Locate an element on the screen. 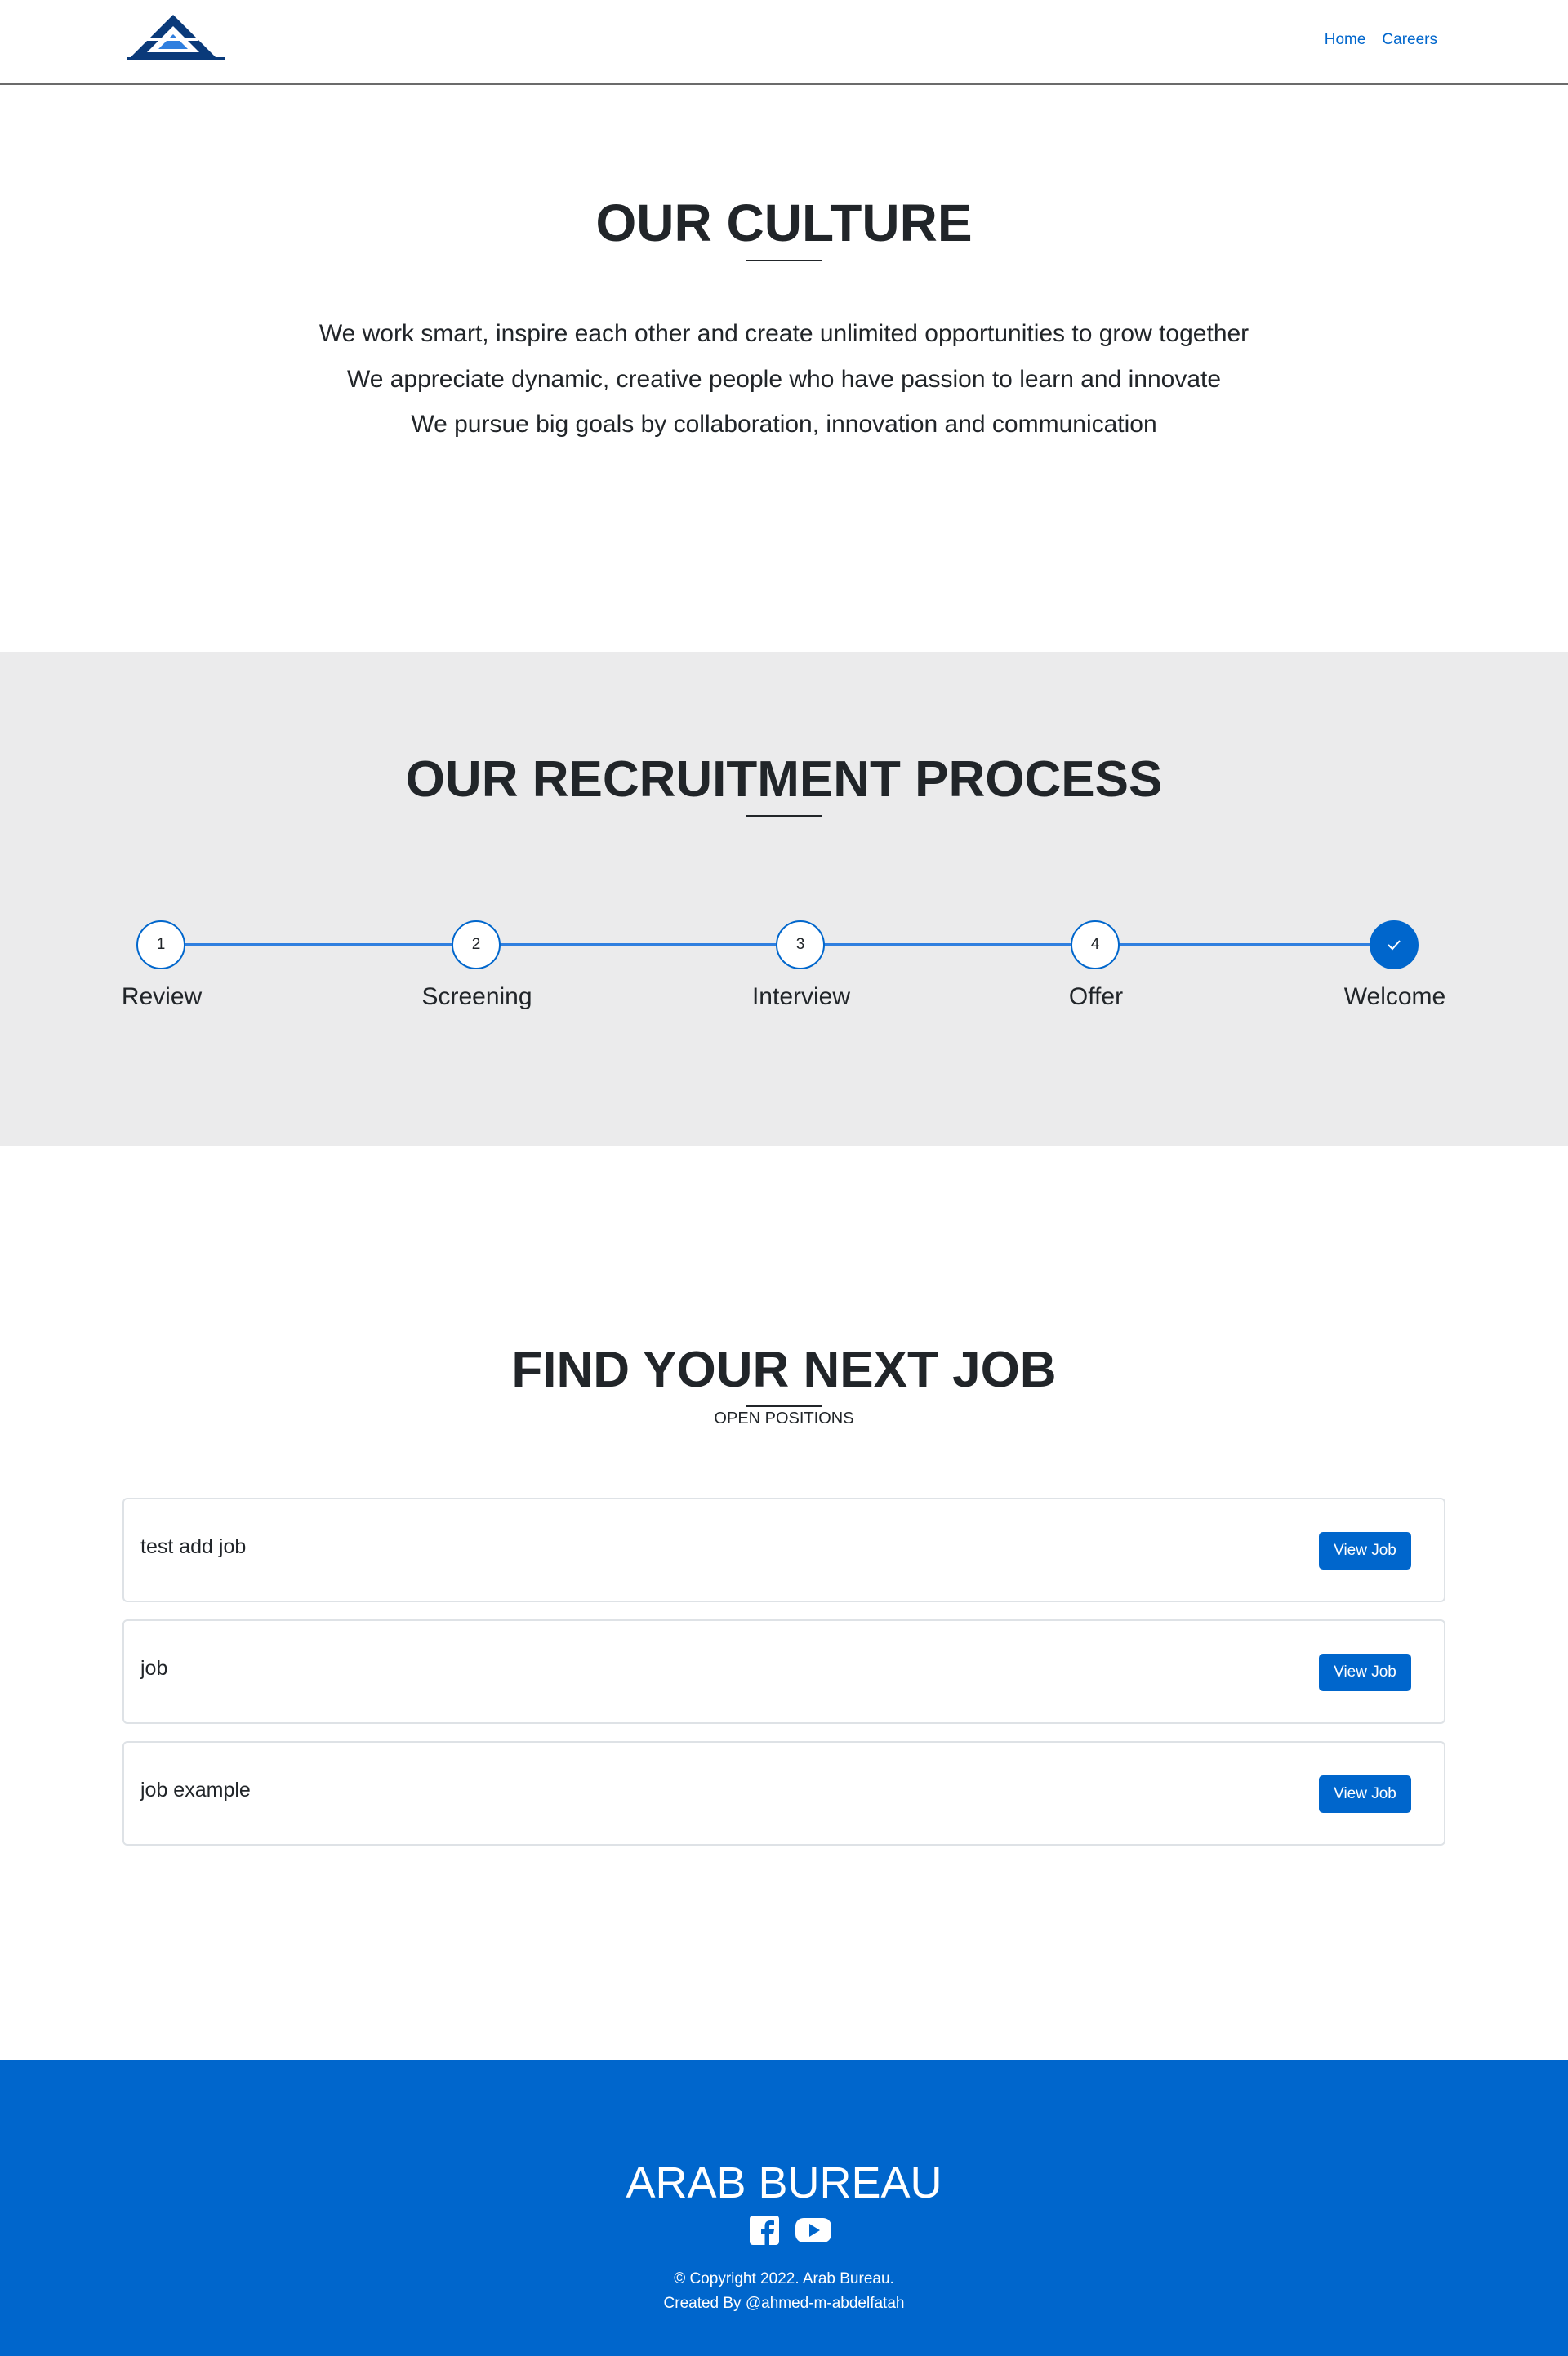 This screenshot has height=2356, width=1568. step-3-number: 3 is located at coordinates (800, 944).